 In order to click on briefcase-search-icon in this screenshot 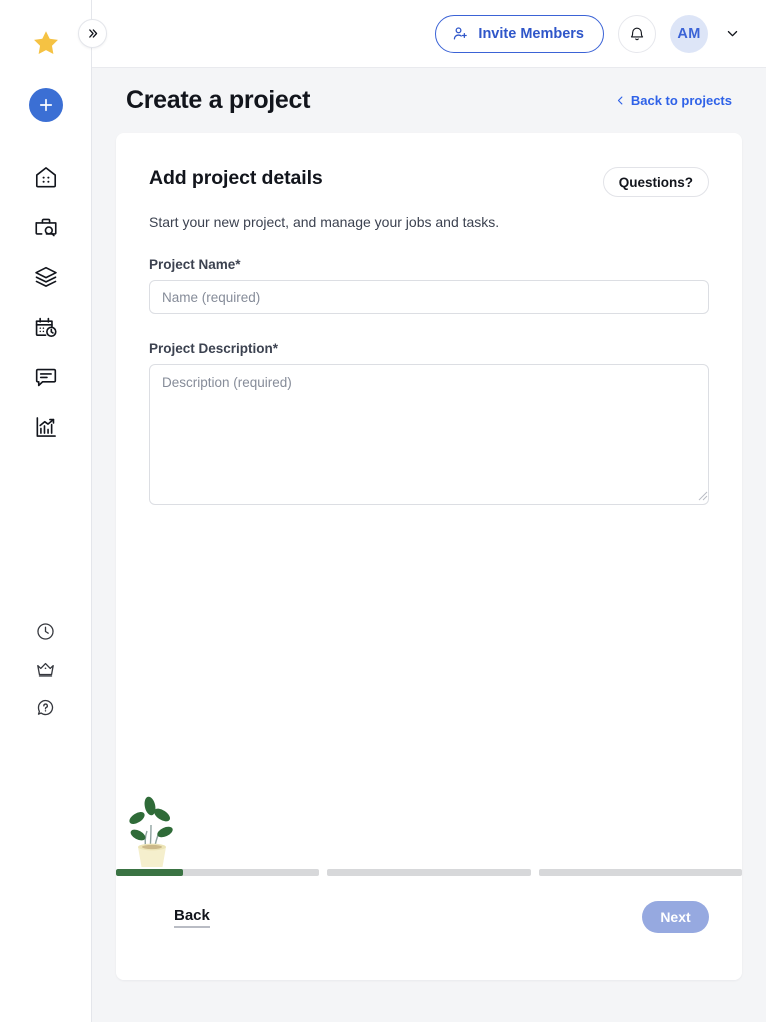, I will do `click(45, 227)`.